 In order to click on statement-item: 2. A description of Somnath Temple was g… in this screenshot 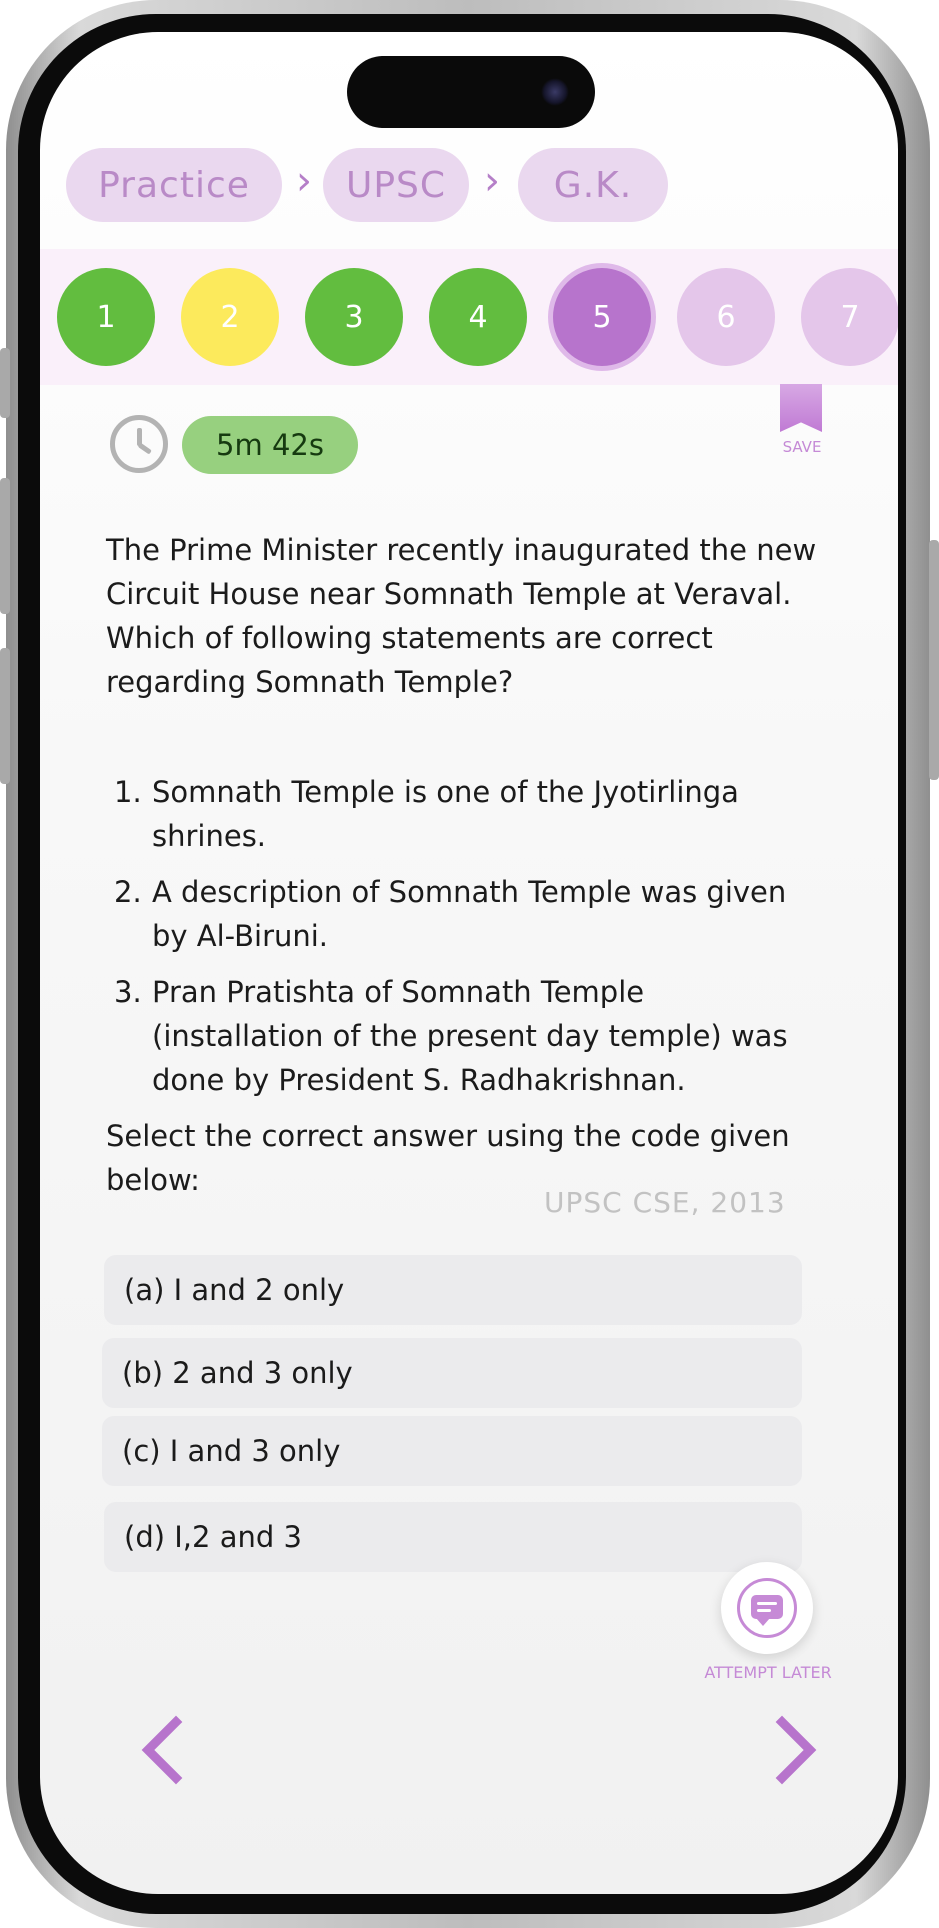, I will do `click(474, 914)`.